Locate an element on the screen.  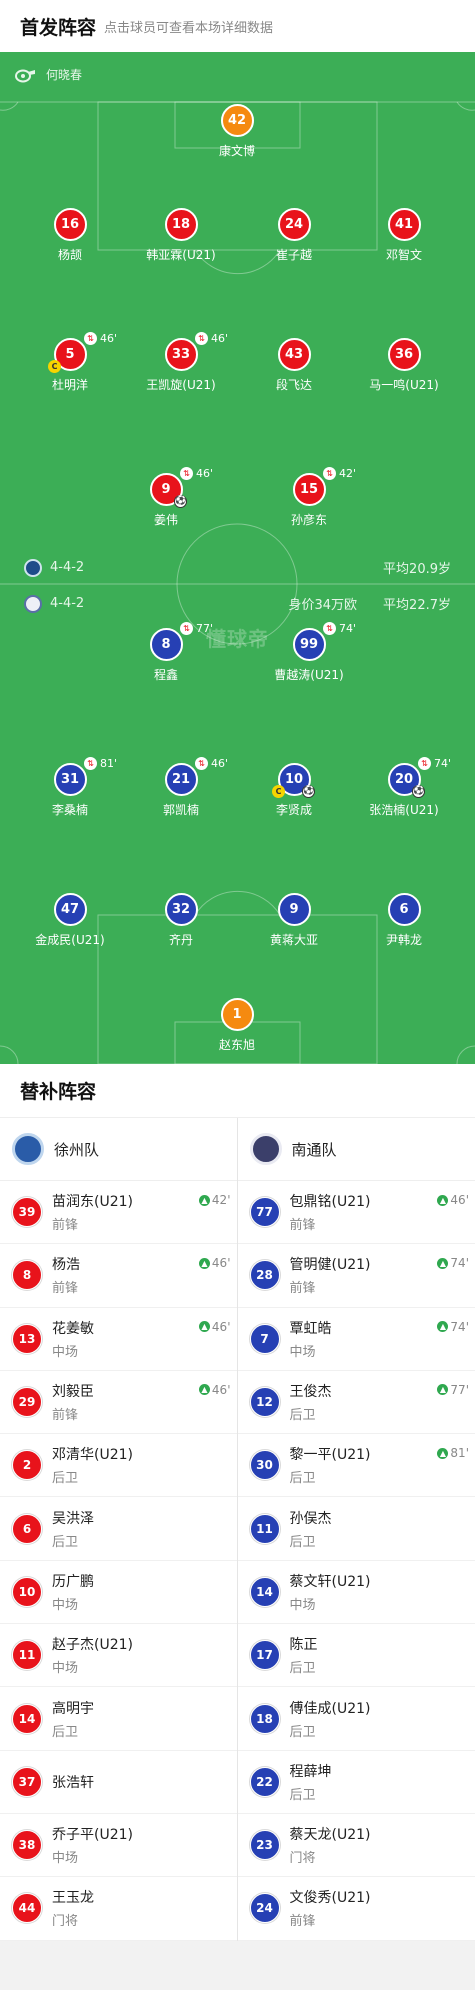
footer-space is located at coordinates (237, 1965).